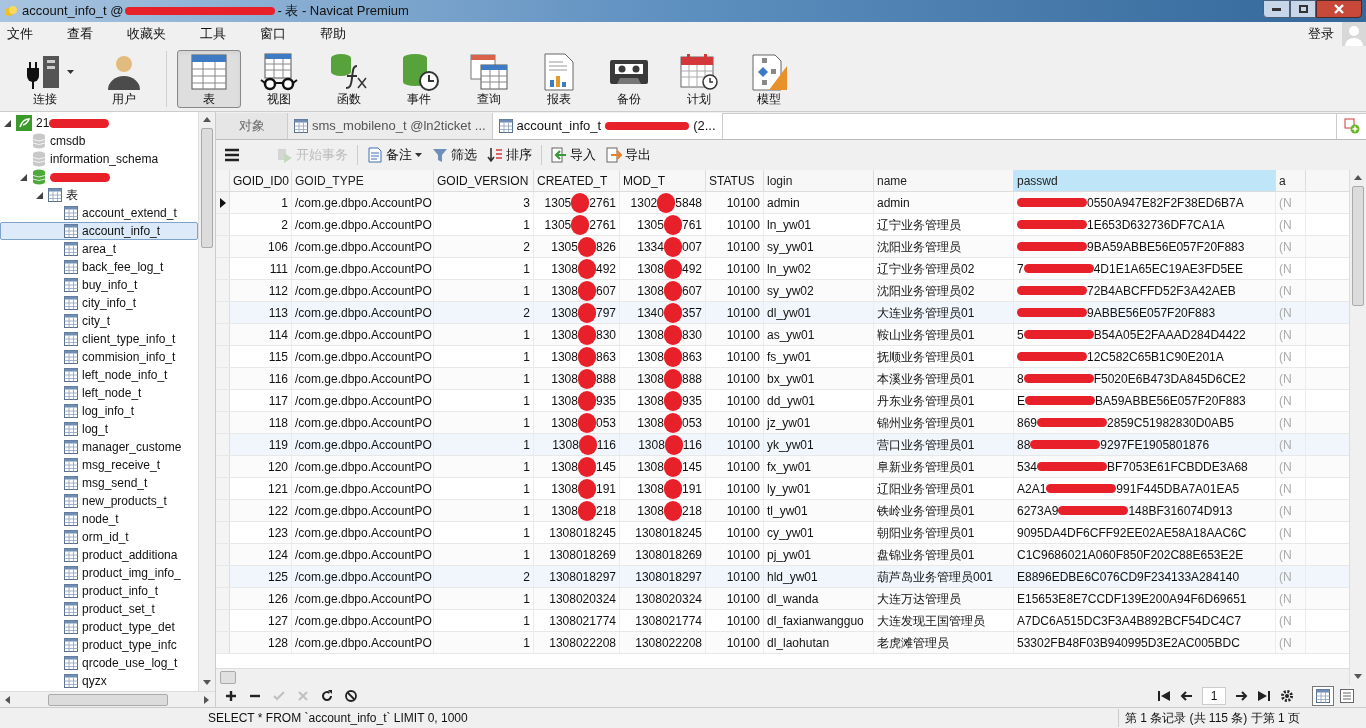 The width and height of the screenshot is (1366, 728). Describe the element at coordinates (559, 78) in the screenshot. I see `toolbar-button: 报表` at that location.